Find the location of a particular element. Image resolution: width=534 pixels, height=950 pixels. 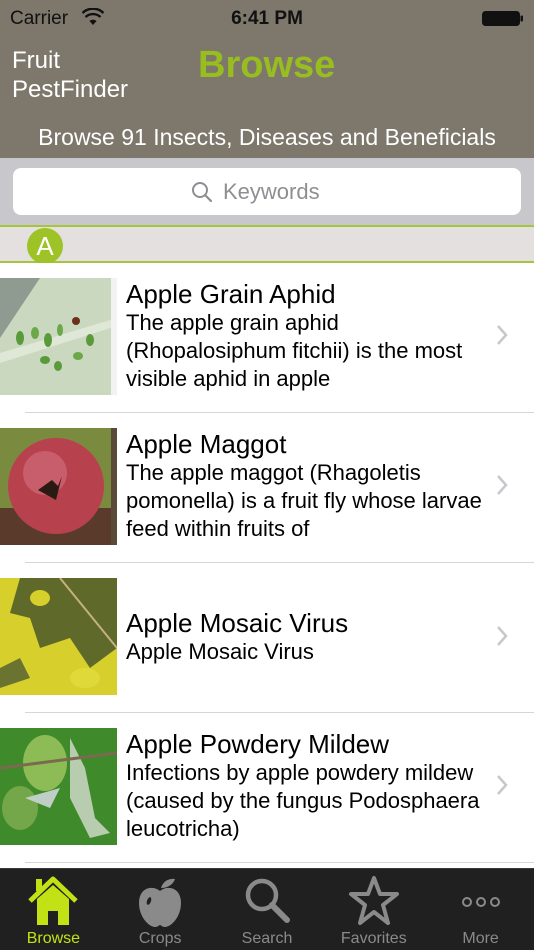

search-bar is located at coordinates (267, 192).